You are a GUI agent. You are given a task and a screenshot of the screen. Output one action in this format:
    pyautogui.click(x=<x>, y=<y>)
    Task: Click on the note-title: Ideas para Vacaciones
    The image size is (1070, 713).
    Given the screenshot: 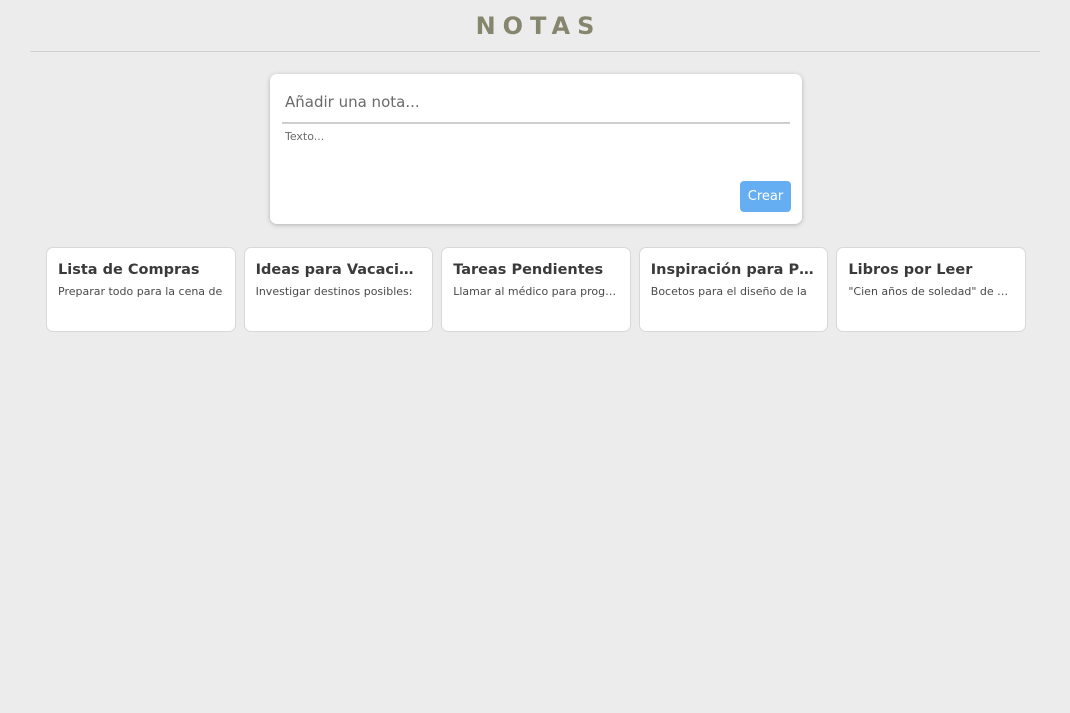 What is the action you would take?
    pyautogui.click(x=338, y=270)
    